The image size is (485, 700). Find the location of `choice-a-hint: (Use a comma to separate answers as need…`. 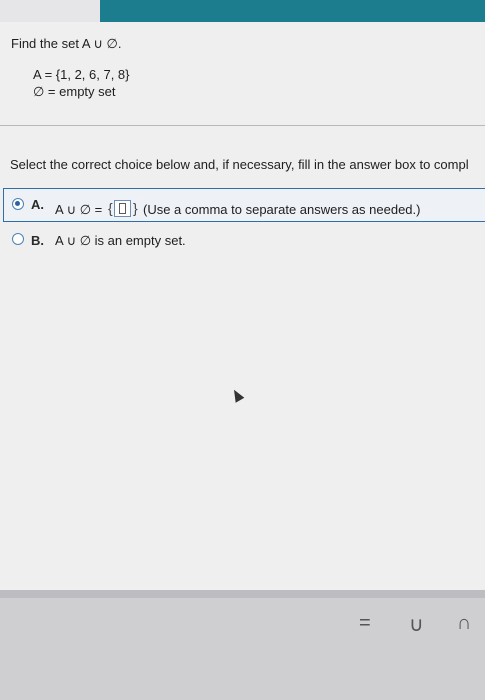

choice-a-hint: (Use a comma to separate answers as need… is located at coordinates (282, 209).